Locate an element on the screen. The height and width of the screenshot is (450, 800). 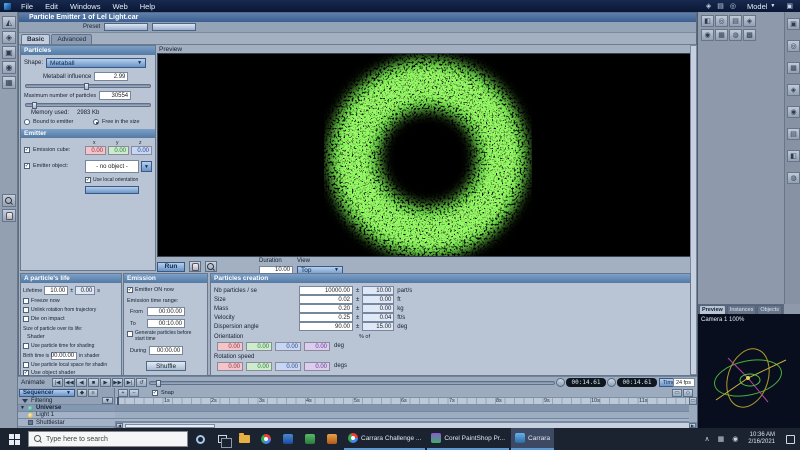
creation-variance-field: 0.04 is located at coordinates (378, 317).